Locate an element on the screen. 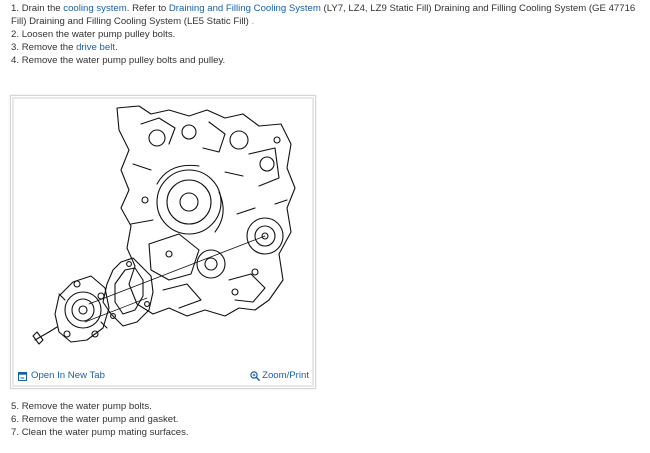  step-item: 6. Remove the water pump and gasket. is located at coordinates (326, 419).